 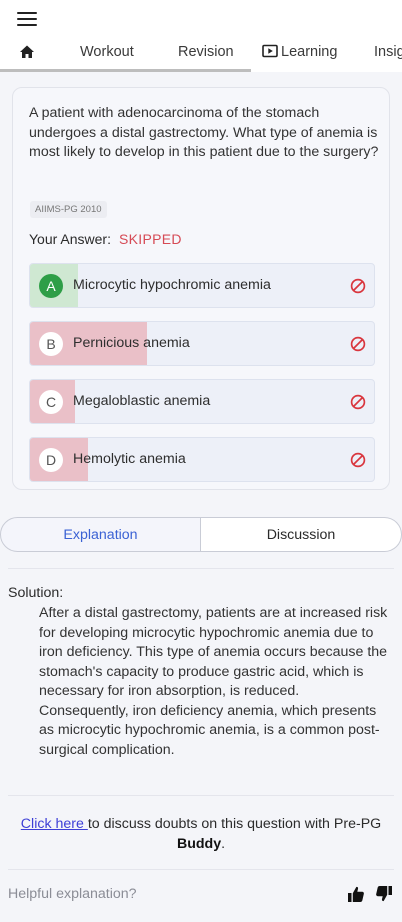 I want to click on helpful-label: Helpful explanation?, so click(x=72, y=894).